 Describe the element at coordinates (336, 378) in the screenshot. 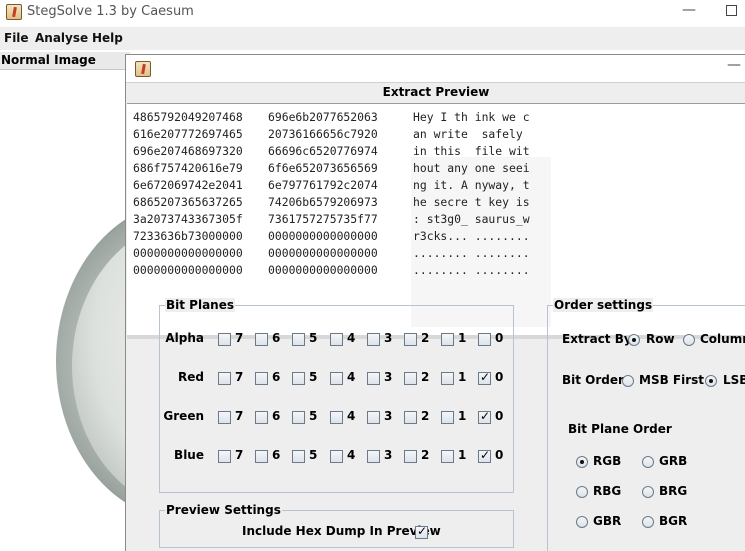

I see `red-bit-4-checkbox` at that location.